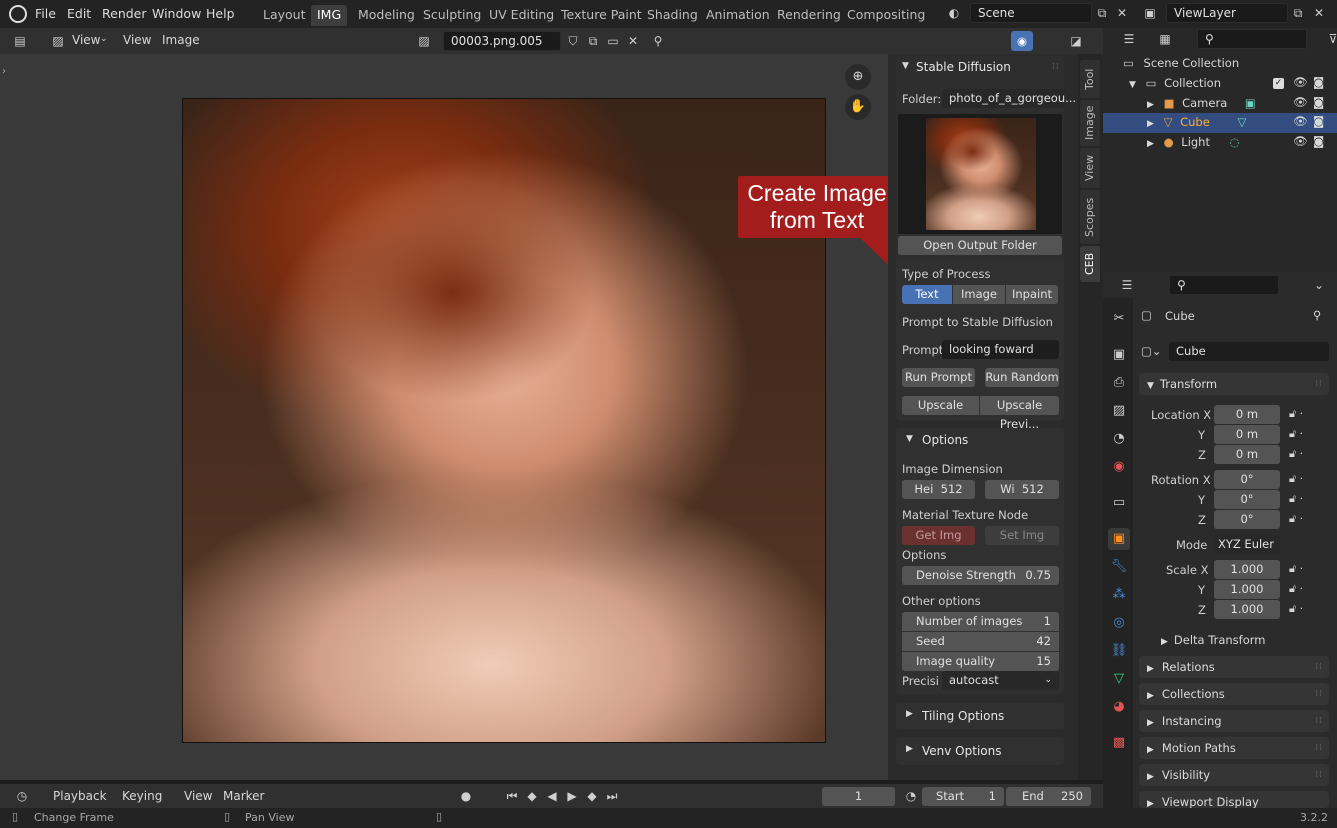 The height and width of the screenshot is (828, 1337). What do you see at coordinates (1119, 679) in the screenshot?
I see `data-tab-icon: ▽` at bounding box center [1119, 679].